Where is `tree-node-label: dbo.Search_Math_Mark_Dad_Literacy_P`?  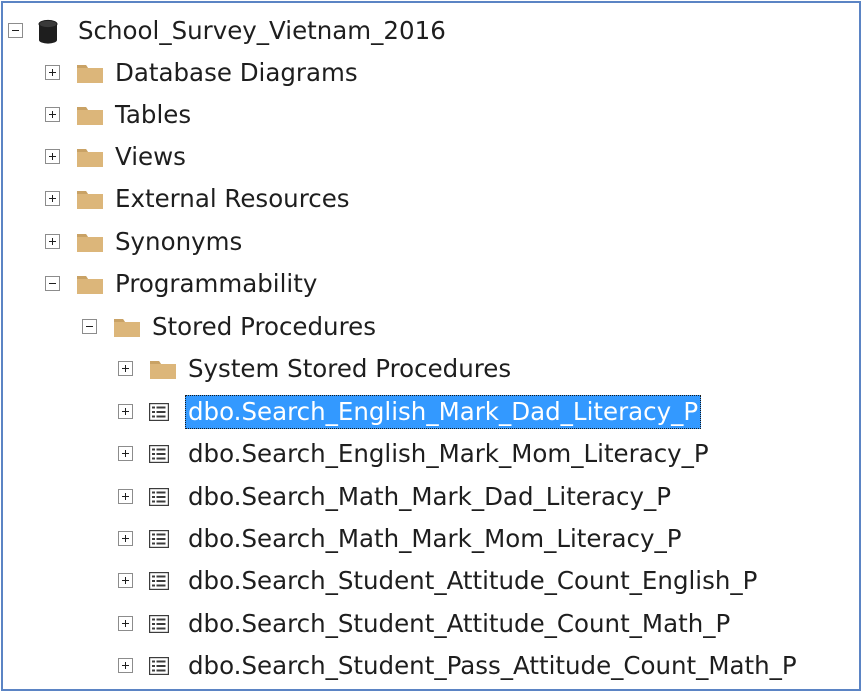
tree-node-label: dbo.Search_Math_Mark_Dad_Literacy_P is located at coordinates (429, 497).